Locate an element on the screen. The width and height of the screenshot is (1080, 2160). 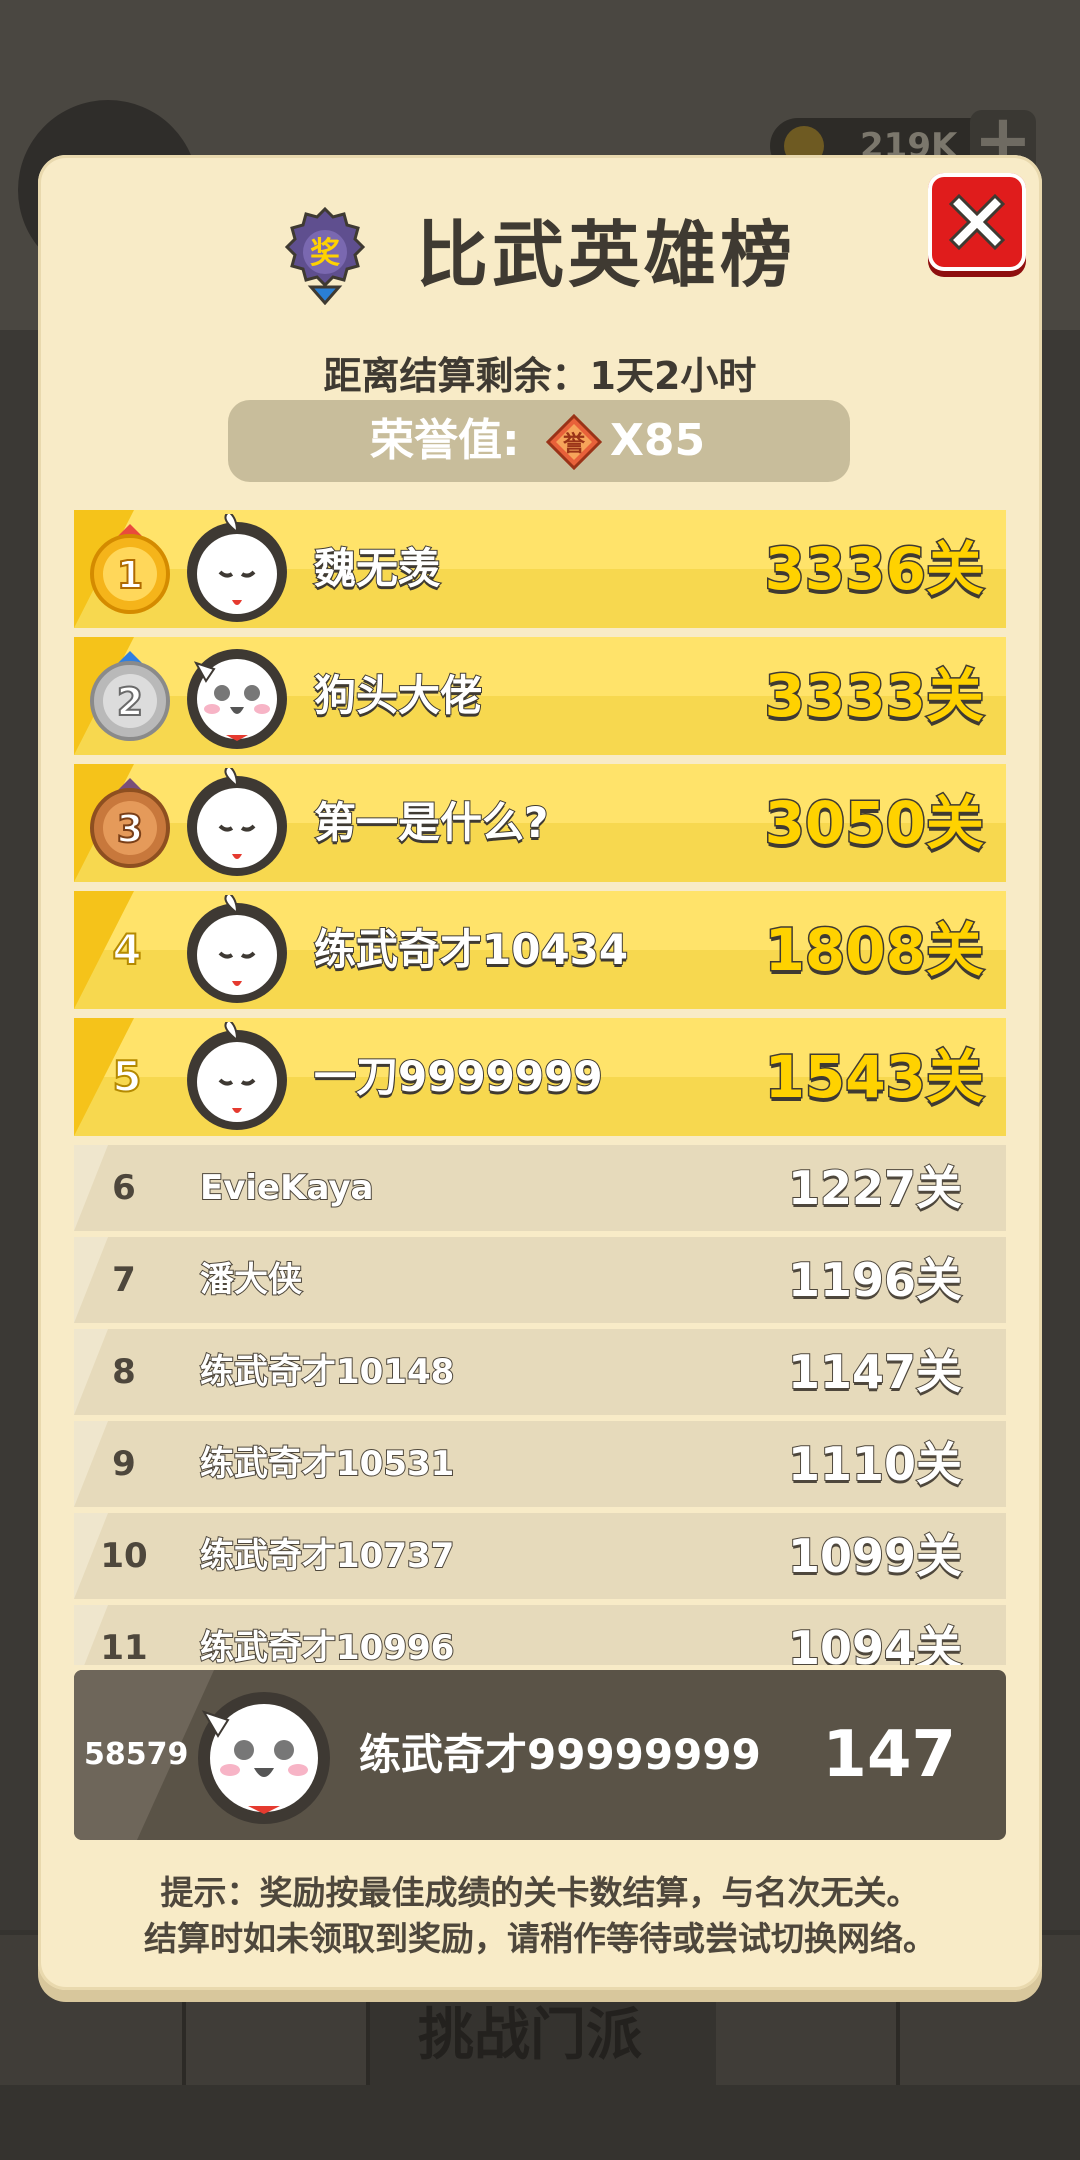
ranking-row-top: 4 练武奇才10434 1808关 is located at coordinates (540, 950).